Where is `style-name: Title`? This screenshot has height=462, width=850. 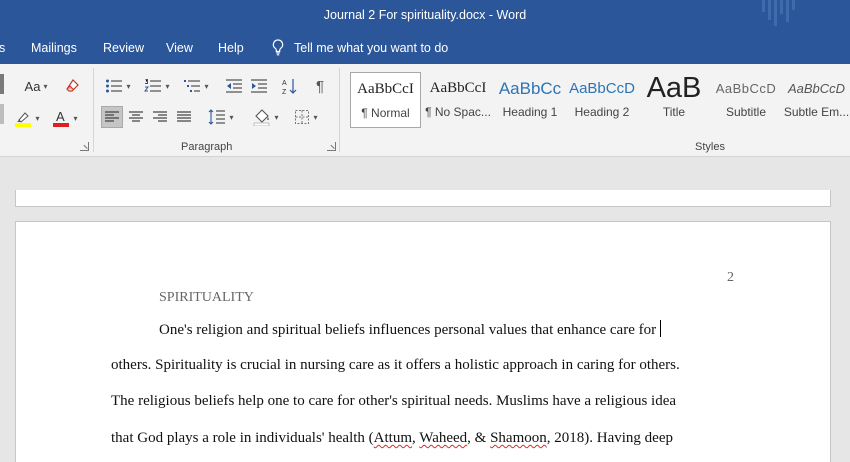
style-name: Title is located at coordinates (674, 112).